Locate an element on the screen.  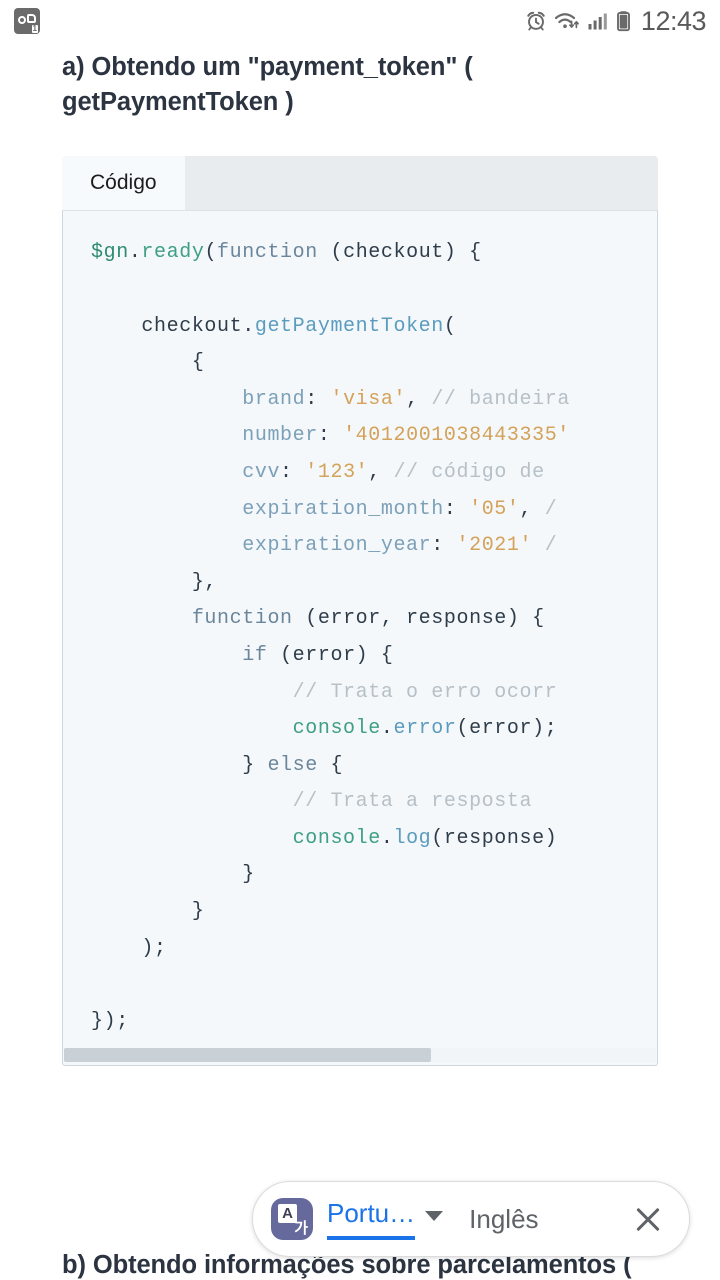
notif-badge-count: 1 is located at coordinates (34, 28).